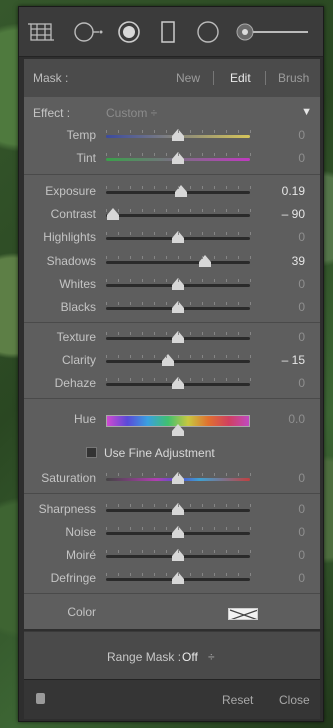  What do you see at coordinates (188, 78) in the screenshot?
I see `mask-new-button: New` at bounding box center [188, 78].